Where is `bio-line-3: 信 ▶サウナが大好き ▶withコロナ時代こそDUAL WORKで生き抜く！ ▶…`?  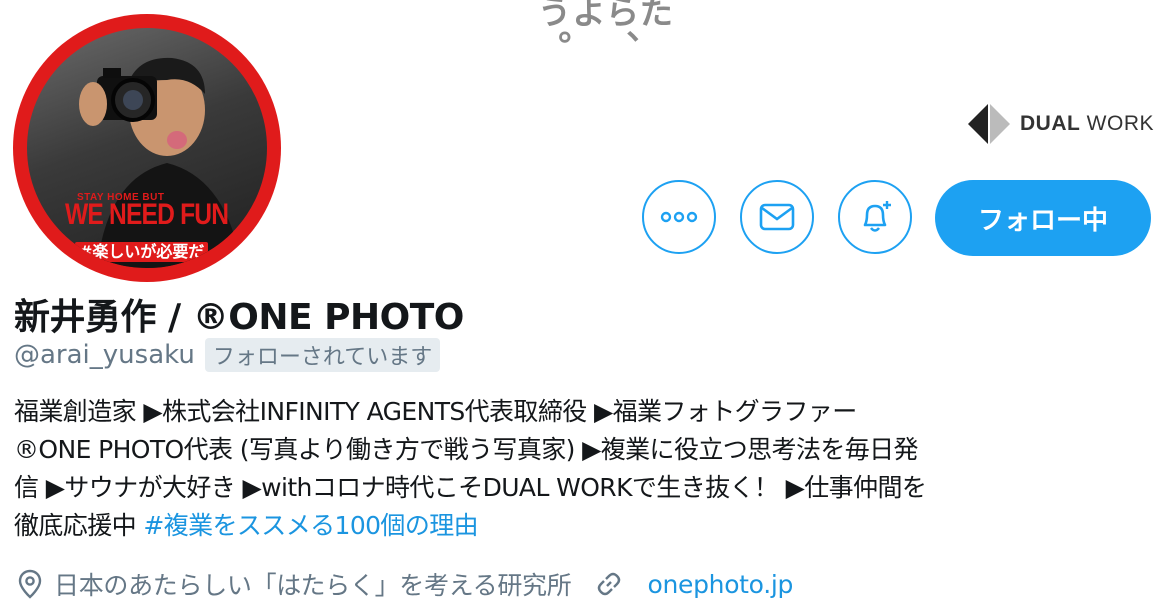
bio-line-3: 信 ▶サウナが大好き ▶withコロナ時代こそDUAL WORKで生き抜く！ ▶… is located at coordinates (470, 487).